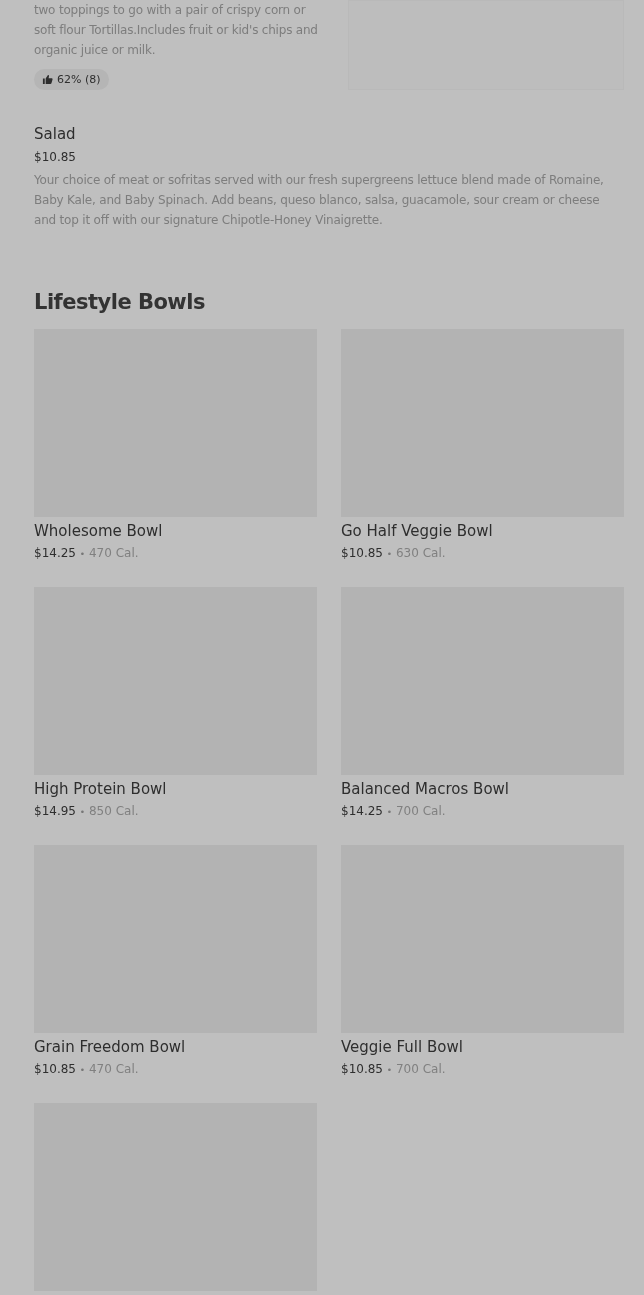 This screenshot has width=644, height=1295. What do you see at coordinates (79, 79) in the screenshot?
I see `rating-text: 62% (8)` at bounding box center [79, 79].